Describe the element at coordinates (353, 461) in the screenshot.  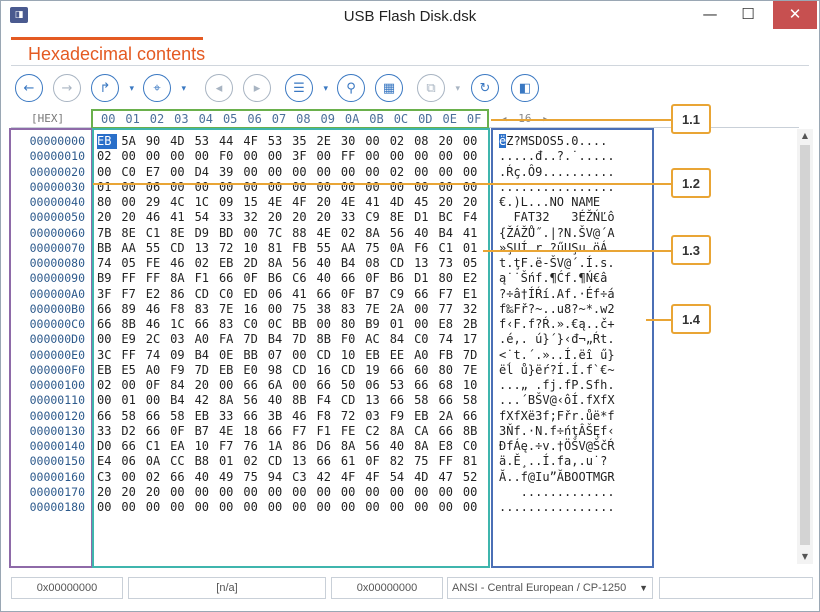
I see `hex-byte: 61` at that location.